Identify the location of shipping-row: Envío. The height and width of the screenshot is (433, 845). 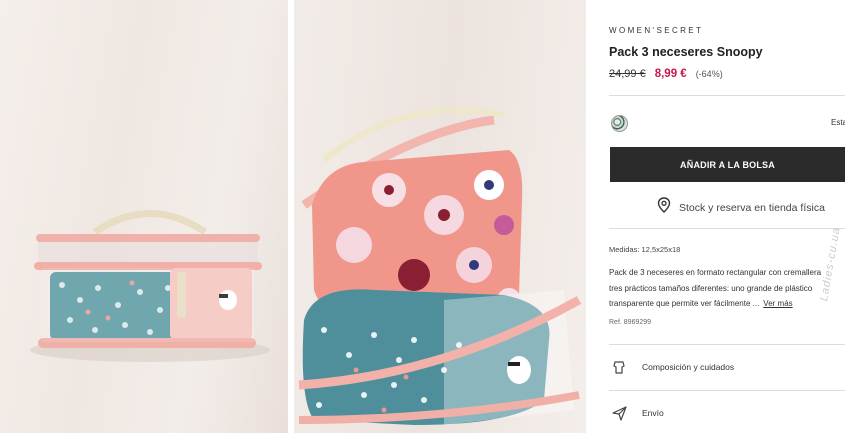
(727, 413).